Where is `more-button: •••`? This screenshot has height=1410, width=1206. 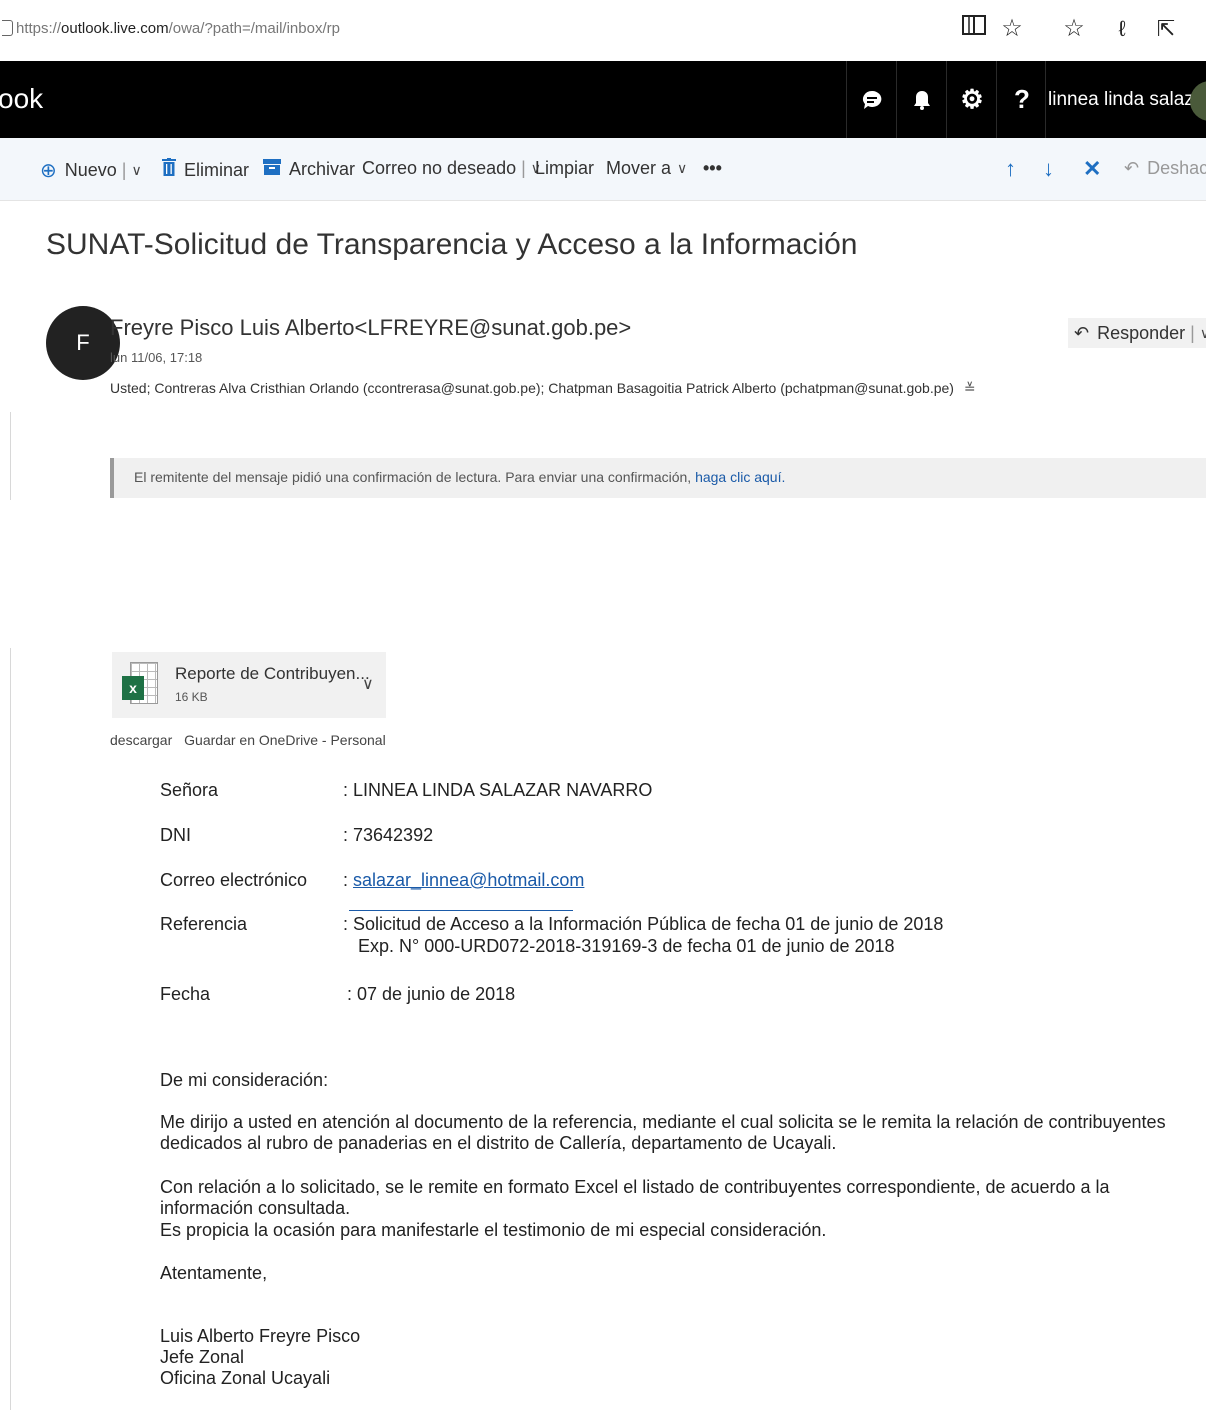 more-button: ••• is located at coordinates (712, 168).